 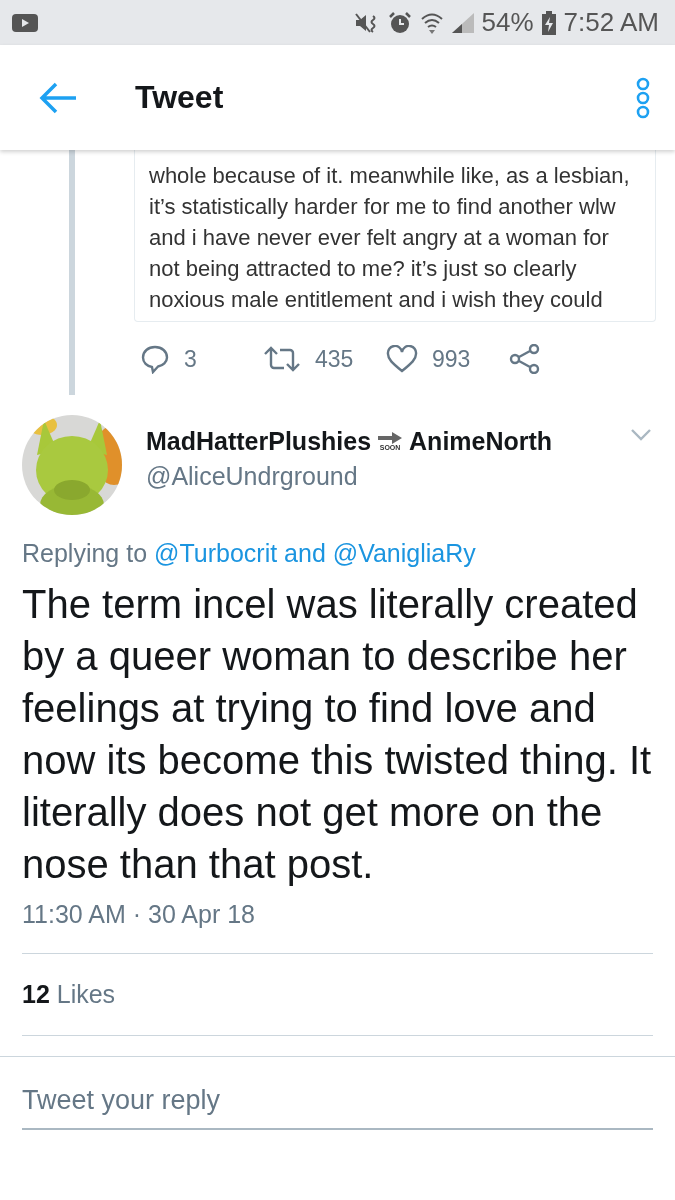 I want to click on alarm-icon, so click(x=399, y=22).